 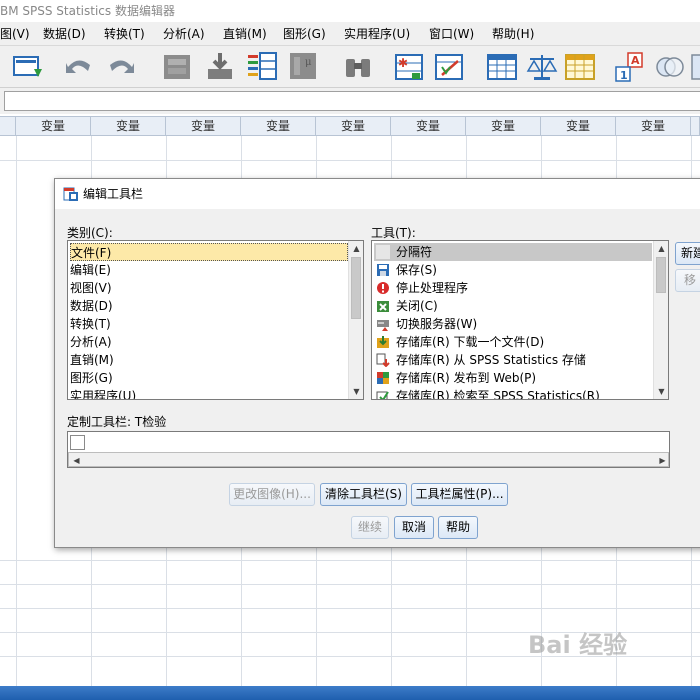 I want to click on window-titlebar: BM SPSS Statistics 数据编辑器, so click(x=350, y=11).